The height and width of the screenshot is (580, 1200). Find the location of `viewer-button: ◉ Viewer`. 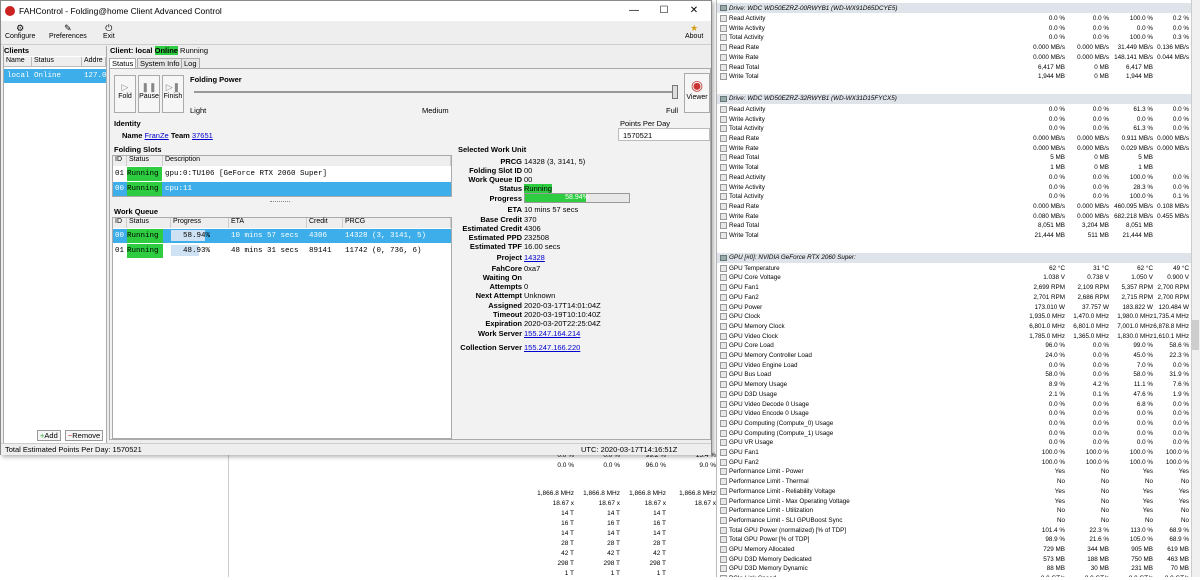

viewer-button: ◉ Viewer is located at coordinates (697, 93).